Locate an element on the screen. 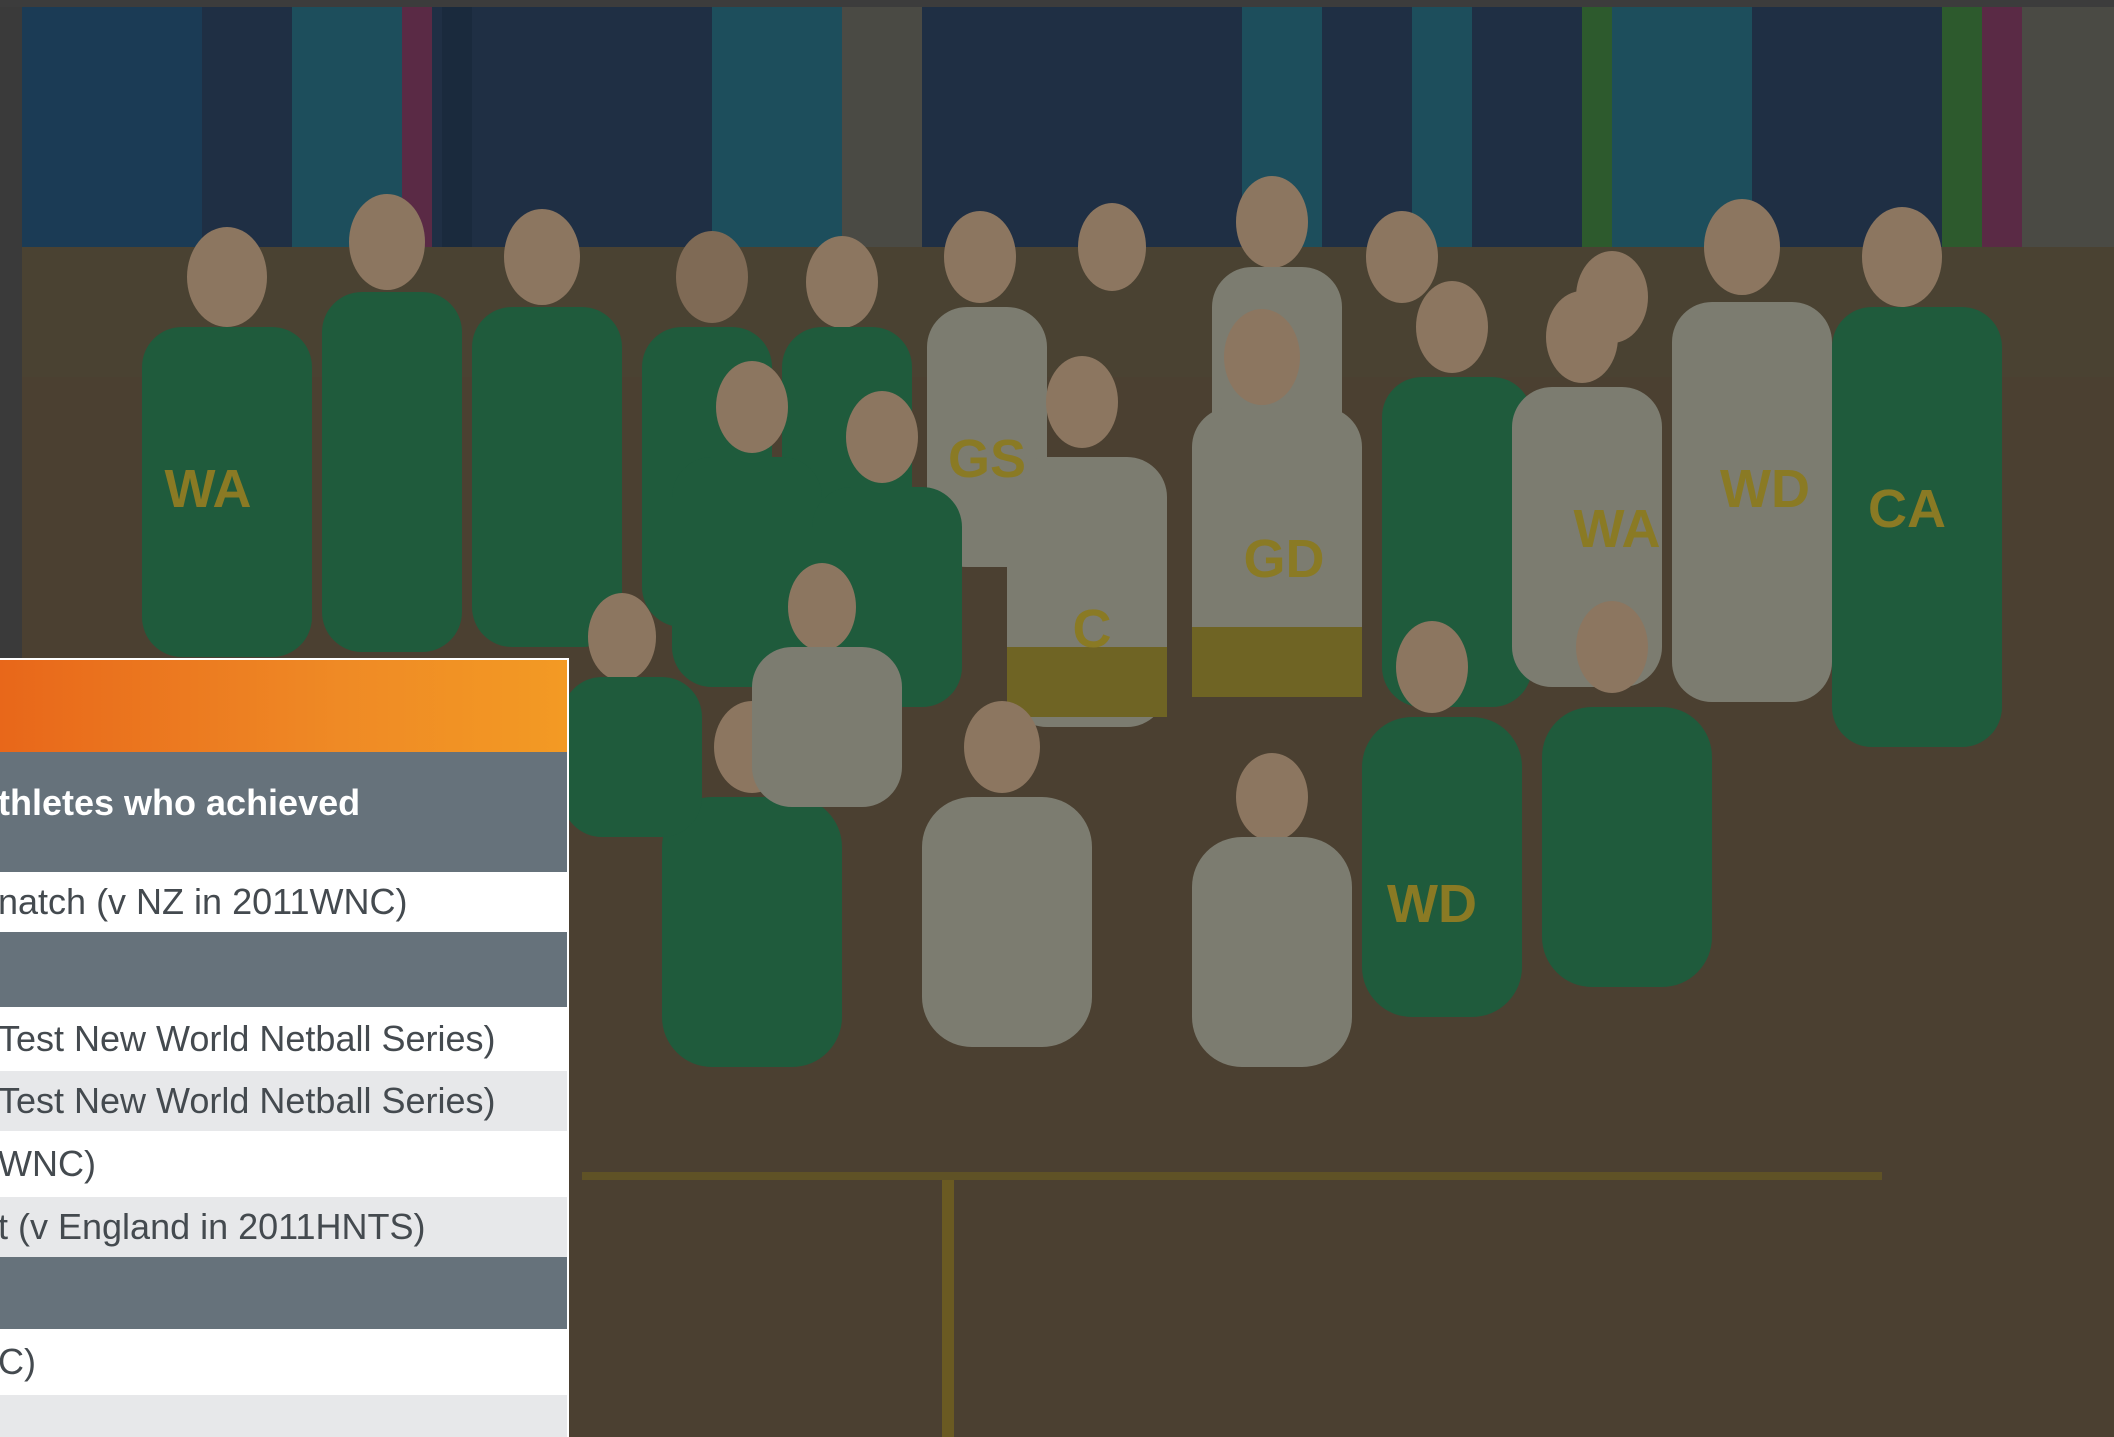  list-item: WNC) is located at coordinates (283, 1164).